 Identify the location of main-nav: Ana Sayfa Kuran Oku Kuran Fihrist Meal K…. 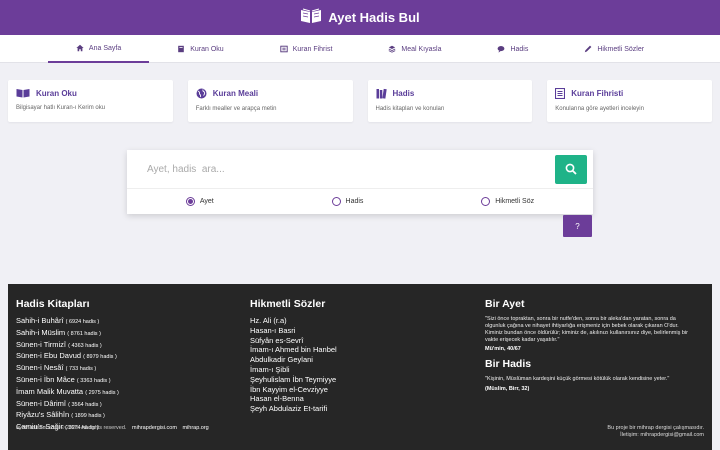
(360, 49).